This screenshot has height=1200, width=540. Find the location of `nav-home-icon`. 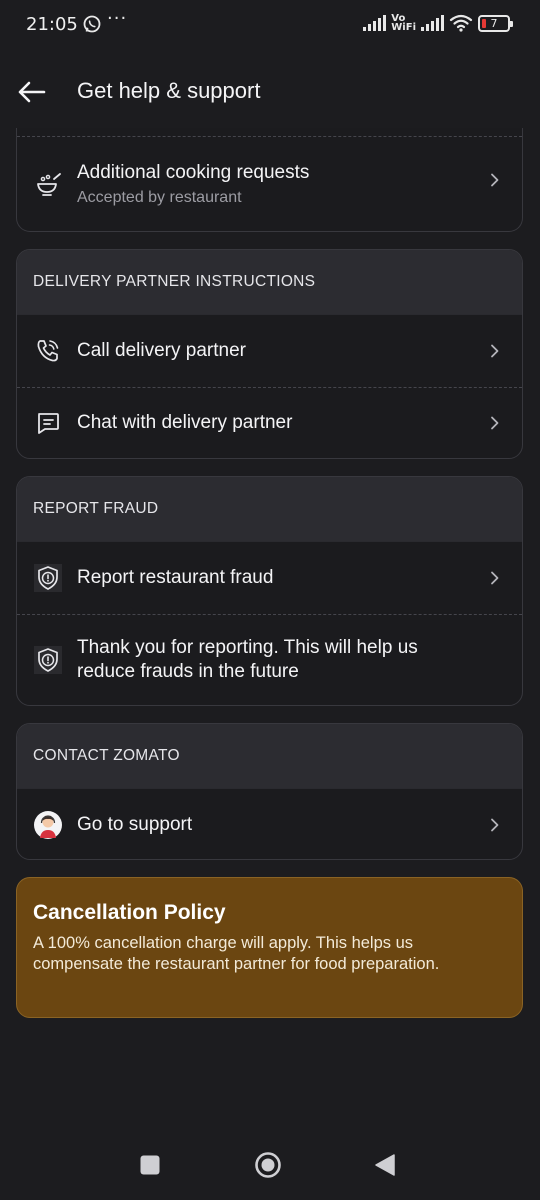

nav-home-icon is located at coordinates (268, 1165).